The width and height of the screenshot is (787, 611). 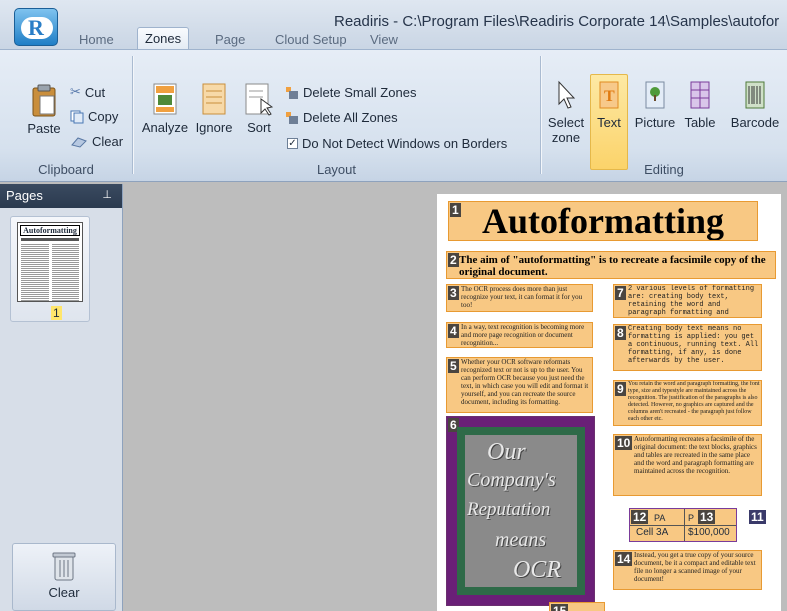 What do you see at coordinates (94, 116) in the screenshot?
I see `copy-button: Copy` at bounding box center [94, 116].